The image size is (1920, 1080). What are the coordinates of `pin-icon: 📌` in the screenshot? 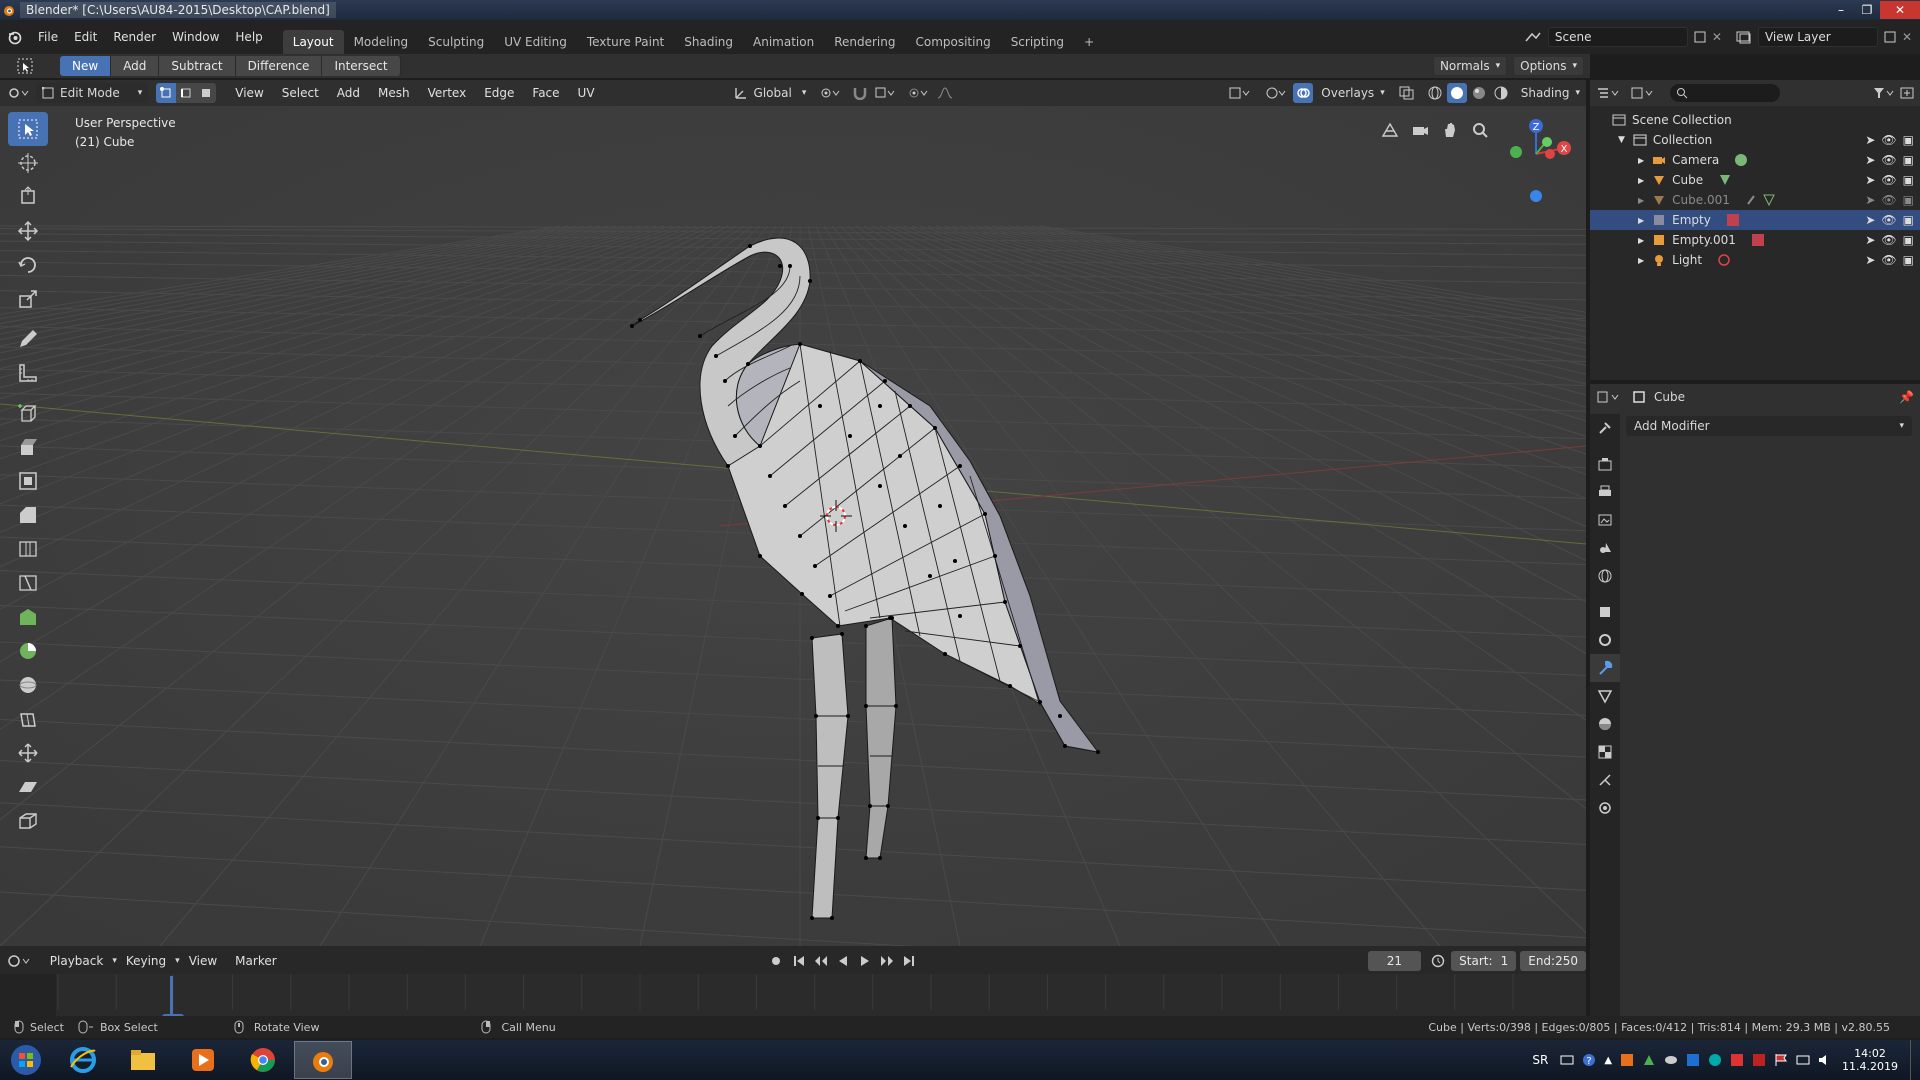 It's located at (1906, 397).